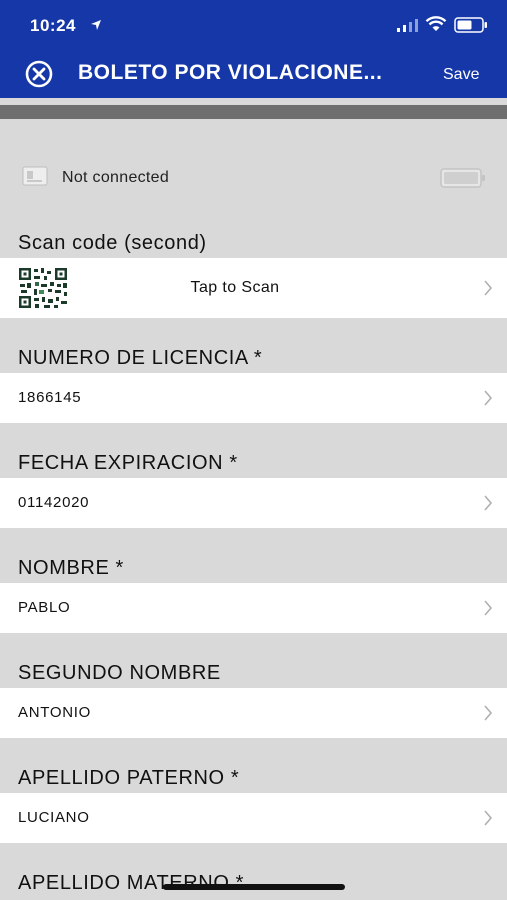 The height and width of the screenshot is (900, 507). I want to click on location-arrow-icon, so click(96, 25).